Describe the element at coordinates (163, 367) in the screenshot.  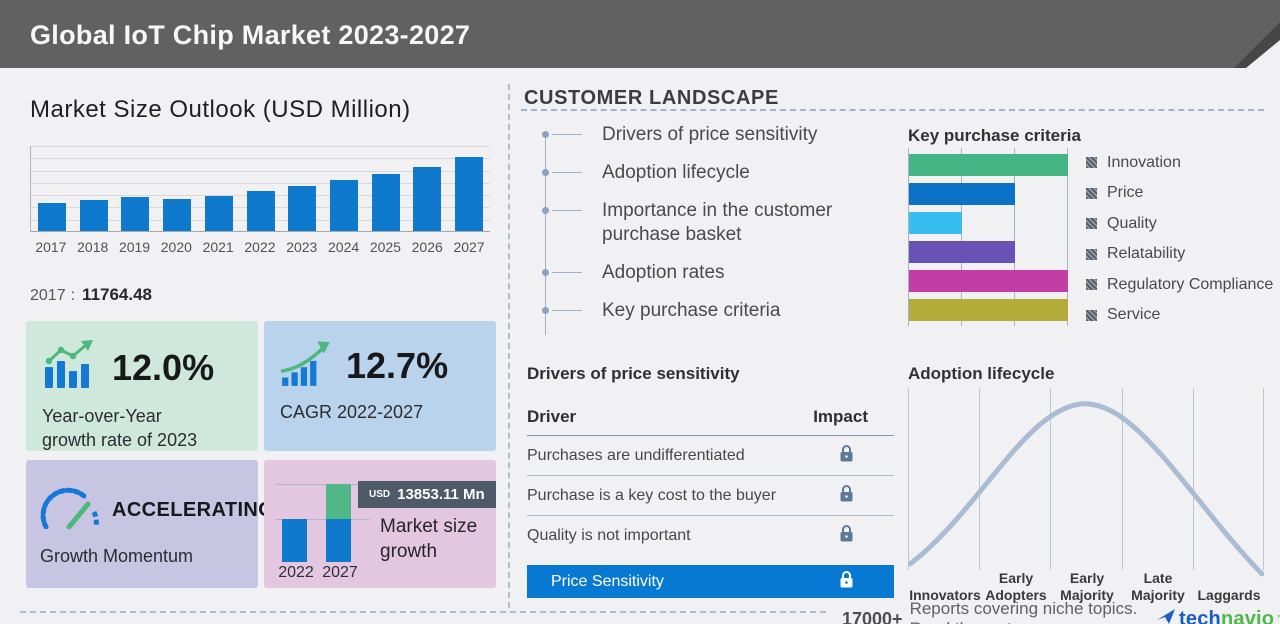
I see `yoy-value: 12.0%` at that location.